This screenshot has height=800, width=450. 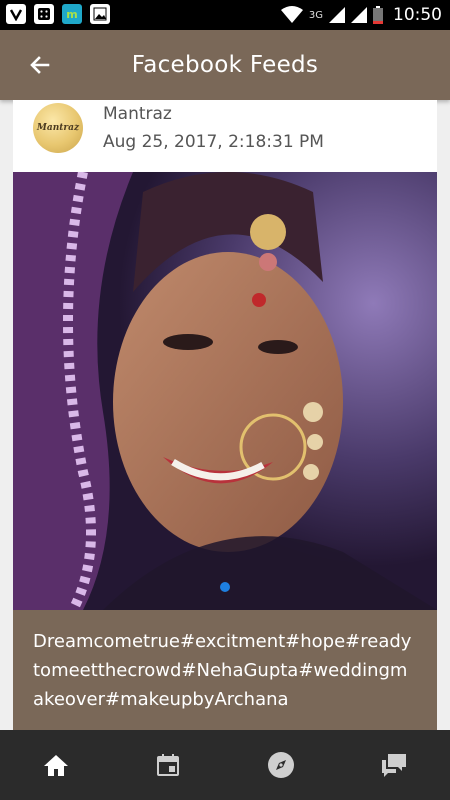 I want to click on network-type: 3G, so click(x=315, y=15).